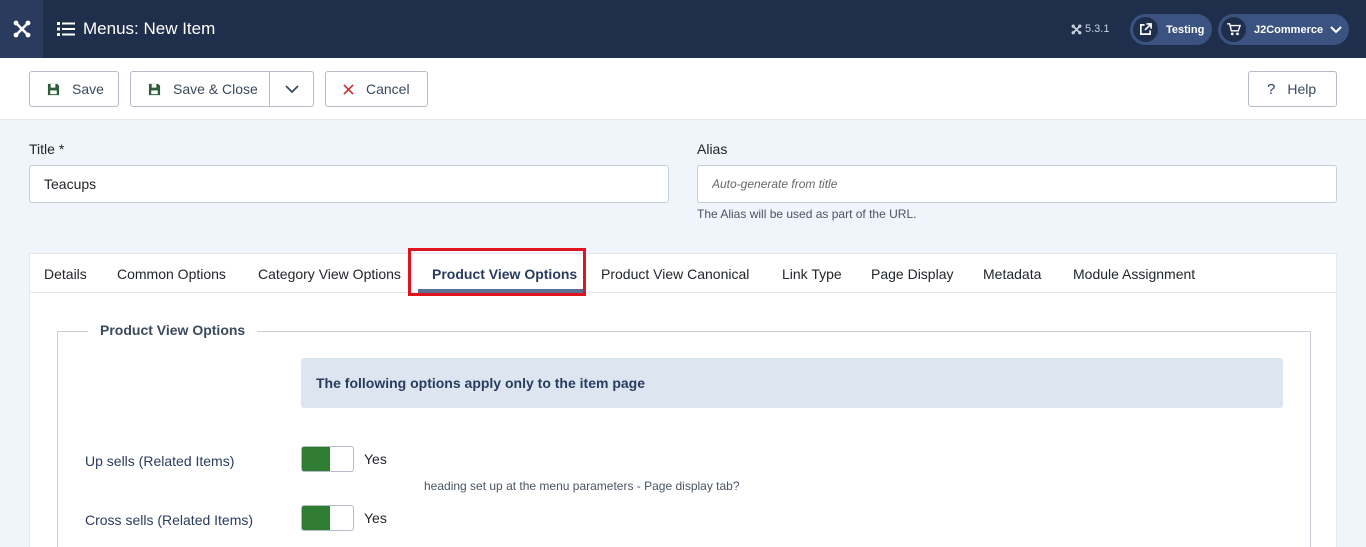  What do you see at coordinates (65, 273) in the screenshot?
I see `tab-details: Details` at bounding box center [65, 273].